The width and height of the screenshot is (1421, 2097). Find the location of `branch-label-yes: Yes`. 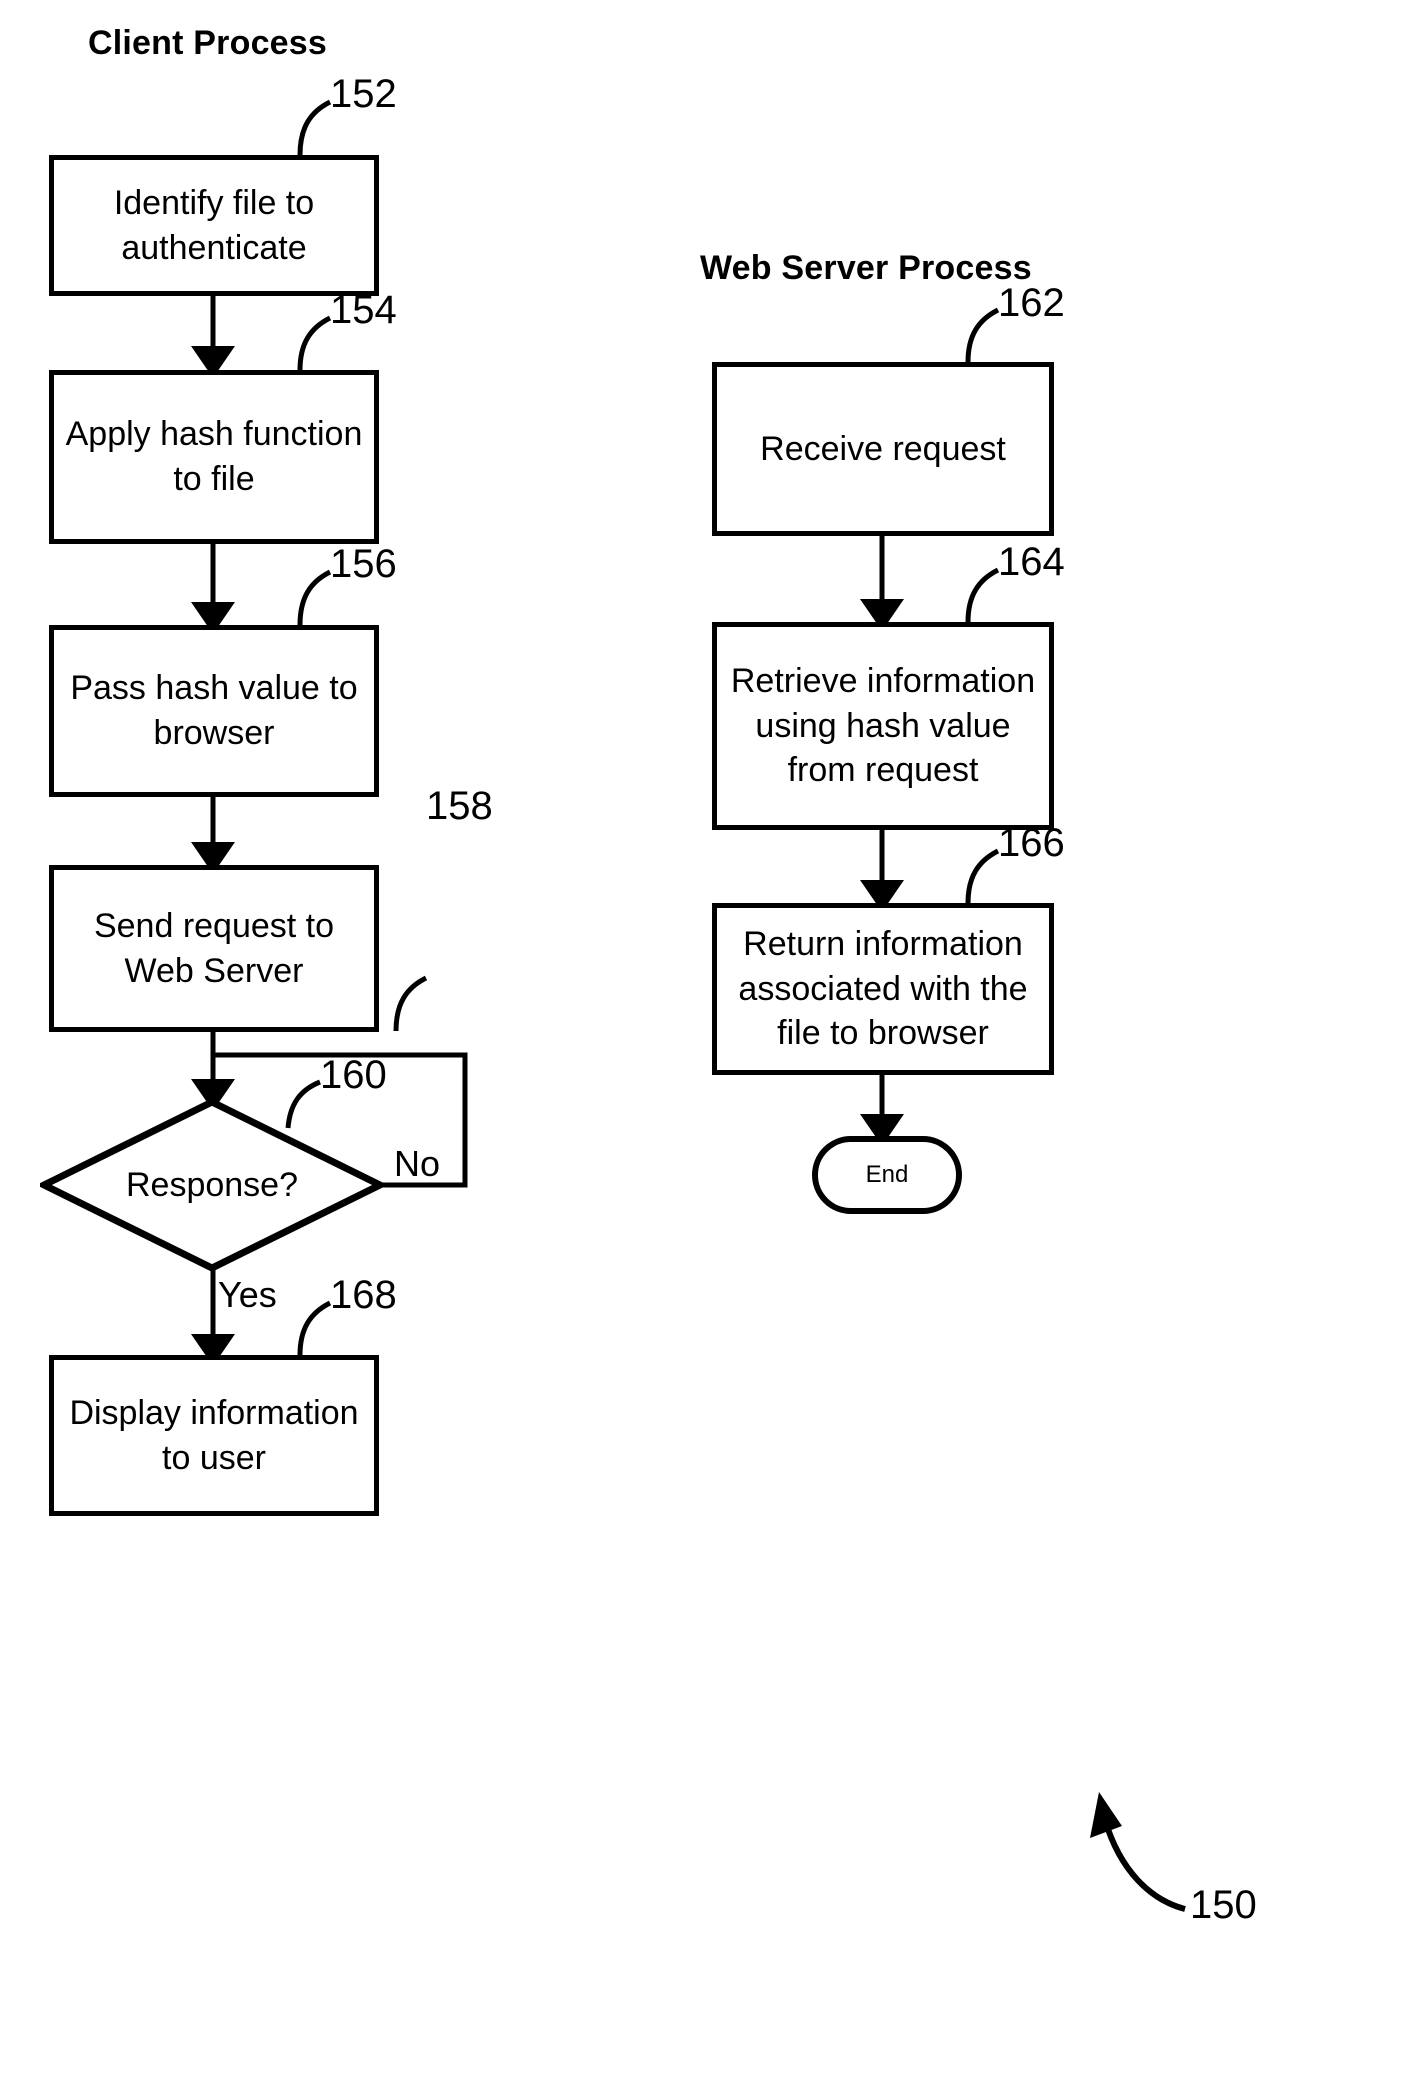

branch-label-yes: Yes is located at coordinates (247, 1294).